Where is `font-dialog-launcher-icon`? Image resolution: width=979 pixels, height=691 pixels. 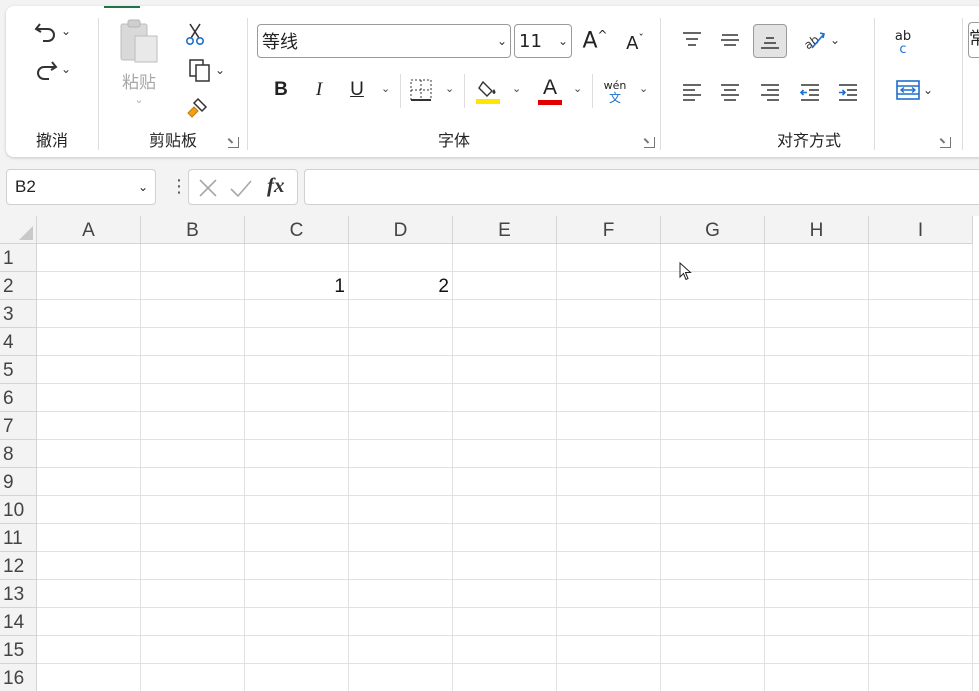 font-dialog-launcher-icon is located at coordinates (649, 142).